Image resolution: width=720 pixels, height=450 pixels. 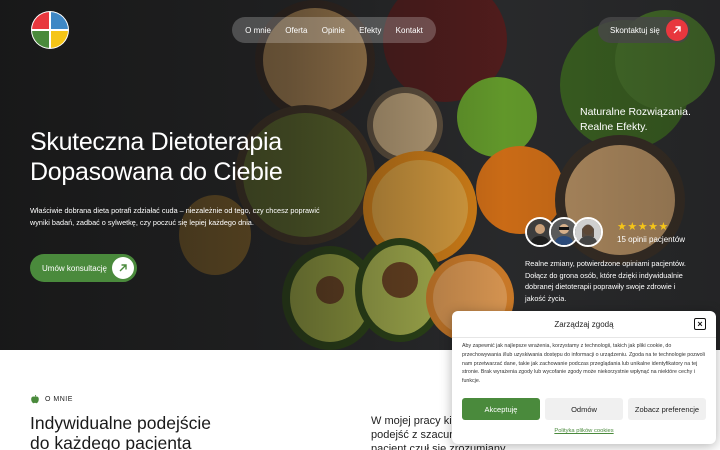 I want to click on nav-item-kontakt: Kontakt, so click(x=409, y=30).